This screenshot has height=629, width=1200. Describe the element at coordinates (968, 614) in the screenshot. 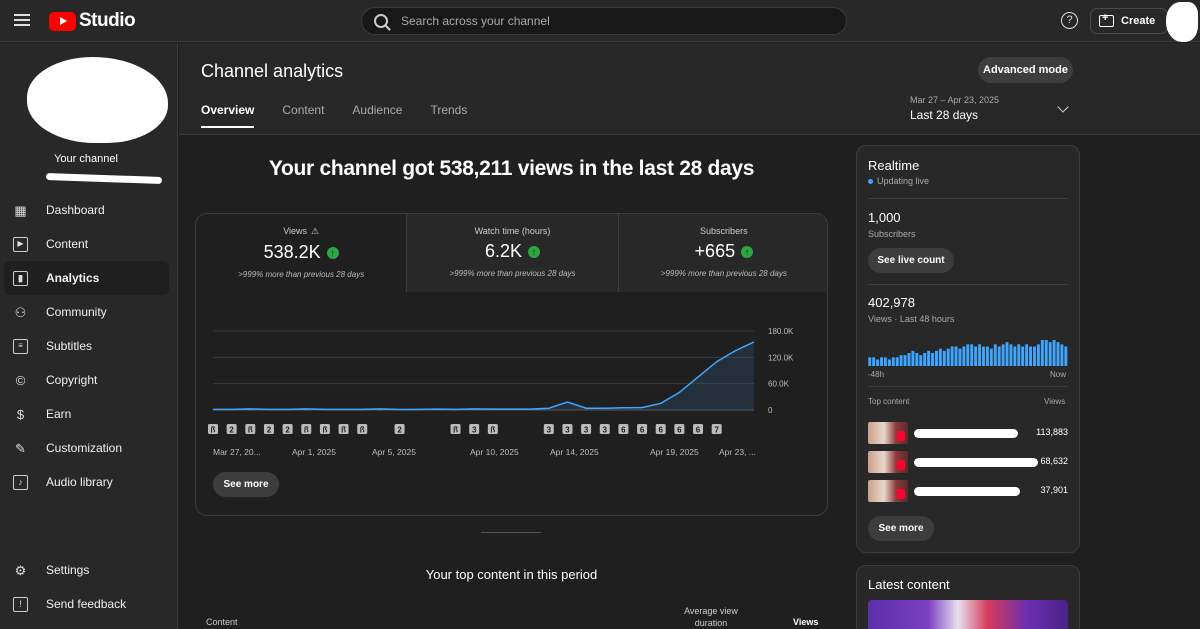

I see `latest-video-thumbnail` at that location.